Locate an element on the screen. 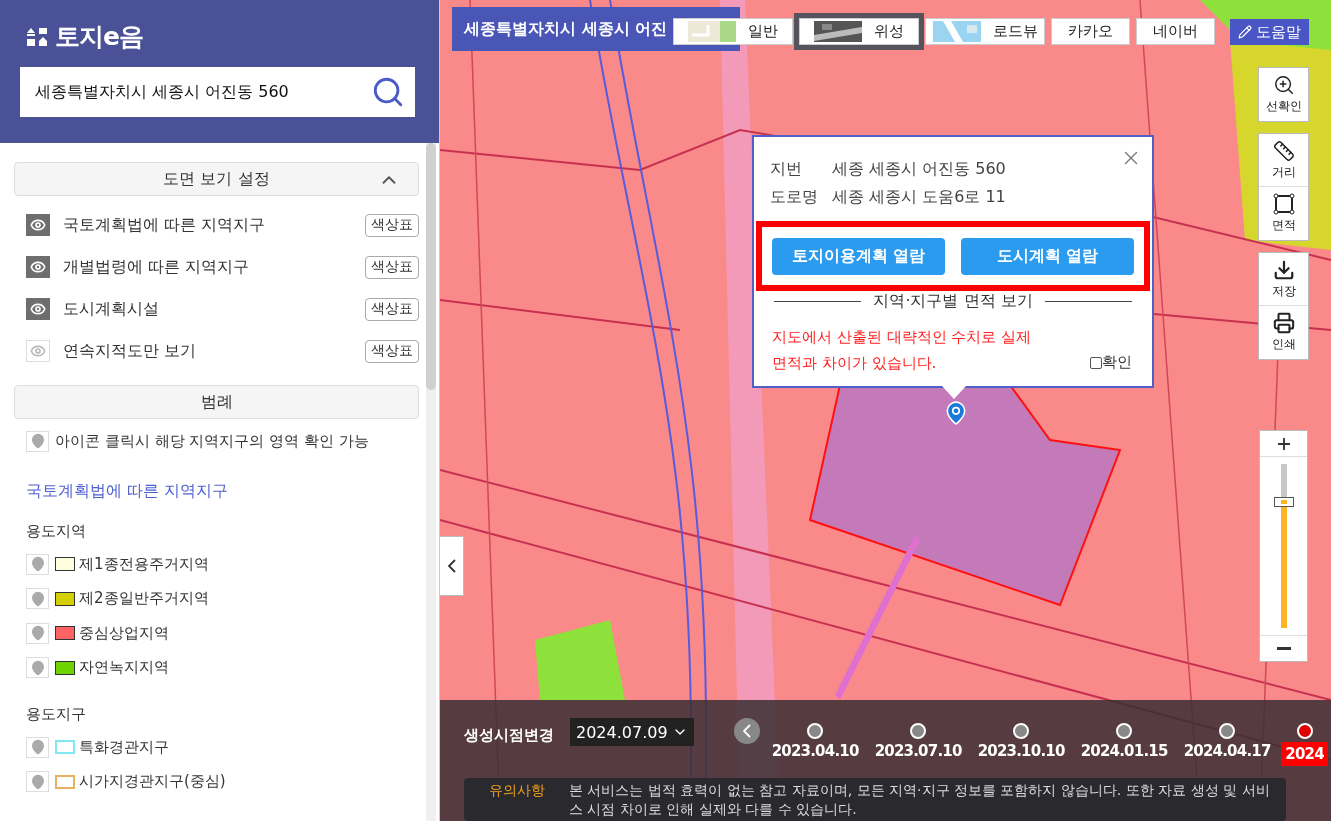 The height and width of the screenshot is (821, 1331). minus-icon is located at coordinates (1283, 648).